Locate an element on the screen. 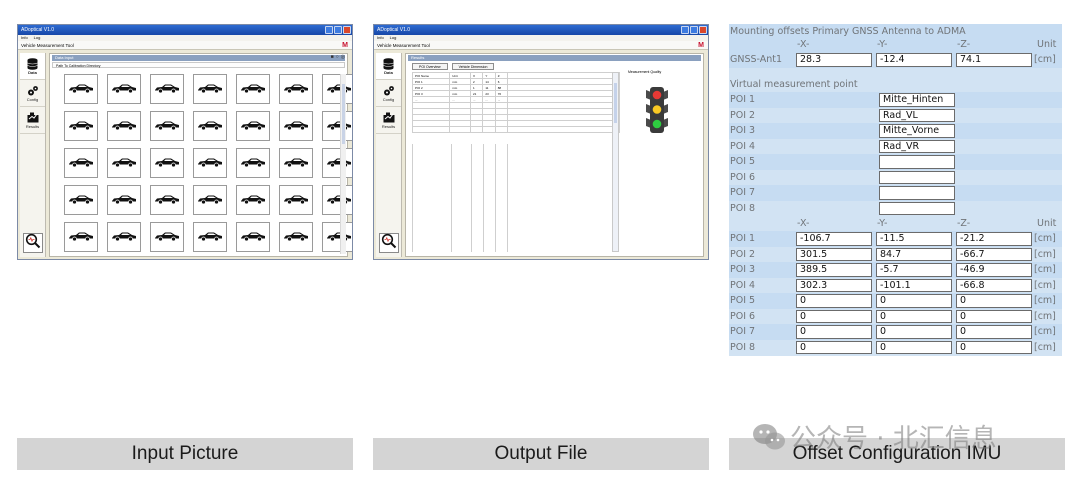  poi-name-field: Mitte_Vorne is located at coordinates (917, 131).